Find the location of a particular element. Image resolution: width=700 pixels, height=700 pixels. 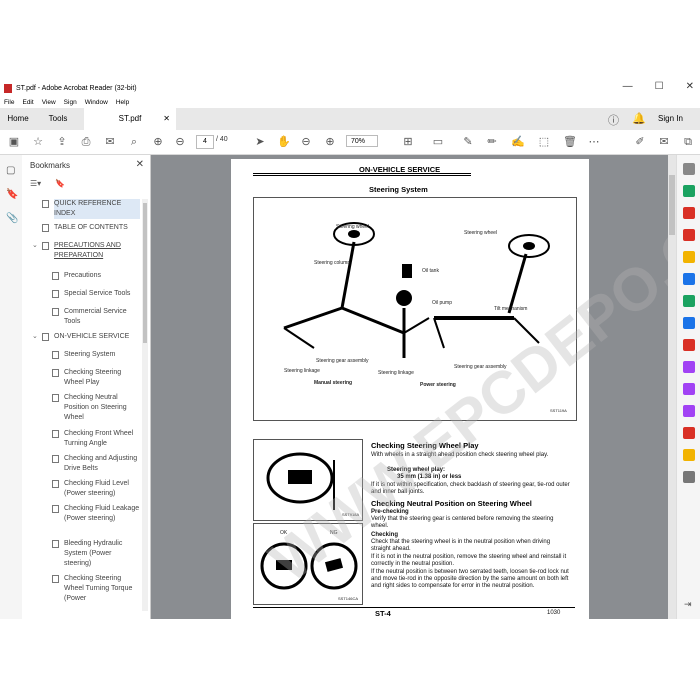

bookmarks-title: Bookmarks is located at coordinates (50, 165).